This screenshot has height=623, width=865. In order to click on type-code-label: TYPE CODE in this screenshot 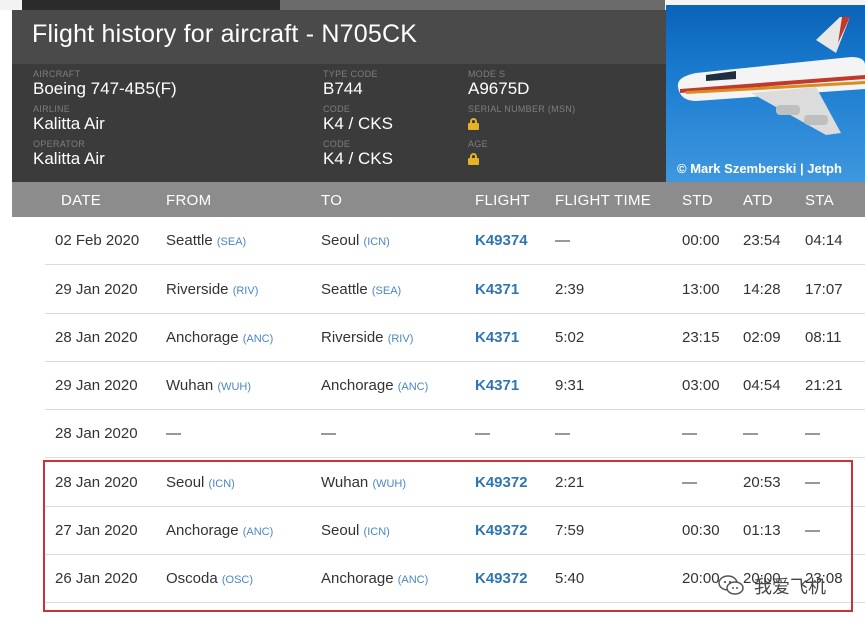, I will do `click(350, 74)`.